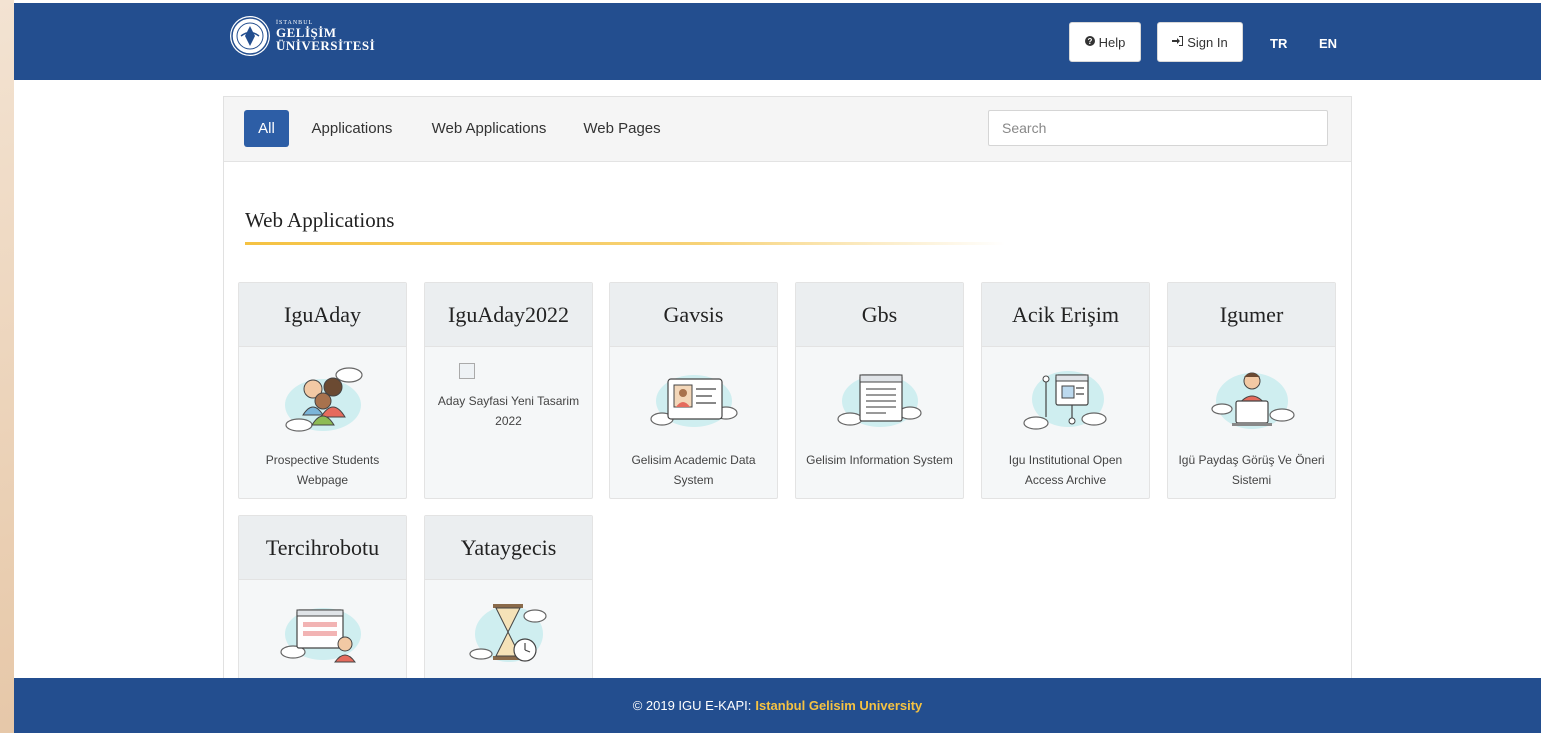 The image size is (1541, 733). Describe the element at coordinates (1065, 315) in the screenshot. I see `app-title: Acik Erişim` at that location.